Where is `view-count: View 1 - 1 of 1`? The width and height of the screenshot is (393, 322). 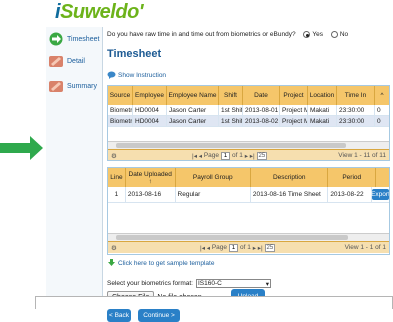 view-count: View 1 - 1 of 1 is located at coordinates (365, 247).